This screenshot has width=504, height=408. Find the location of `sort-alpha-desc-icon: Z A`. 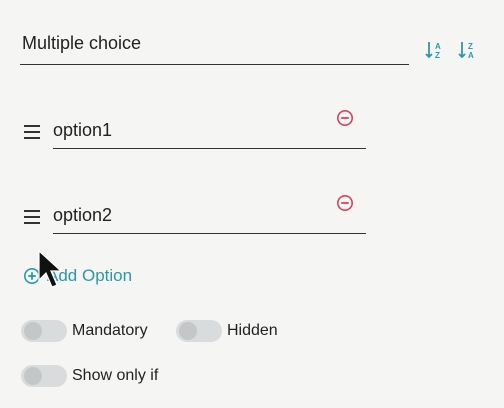

sort-alpha-desc-icon: Z A is located at coordinates (466, 51).